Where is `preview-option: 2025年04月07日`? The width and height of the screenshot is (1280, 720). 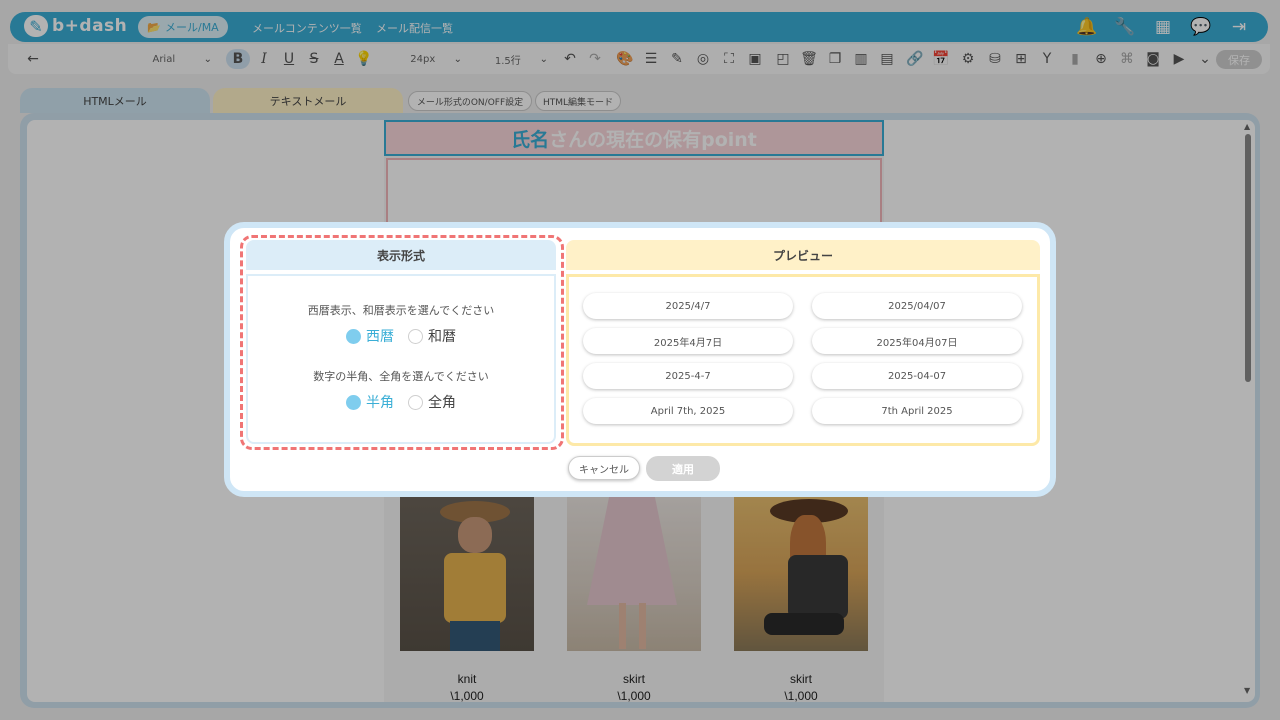 preview-option: 2025年04月07日 is located at coordinates (917, 341).